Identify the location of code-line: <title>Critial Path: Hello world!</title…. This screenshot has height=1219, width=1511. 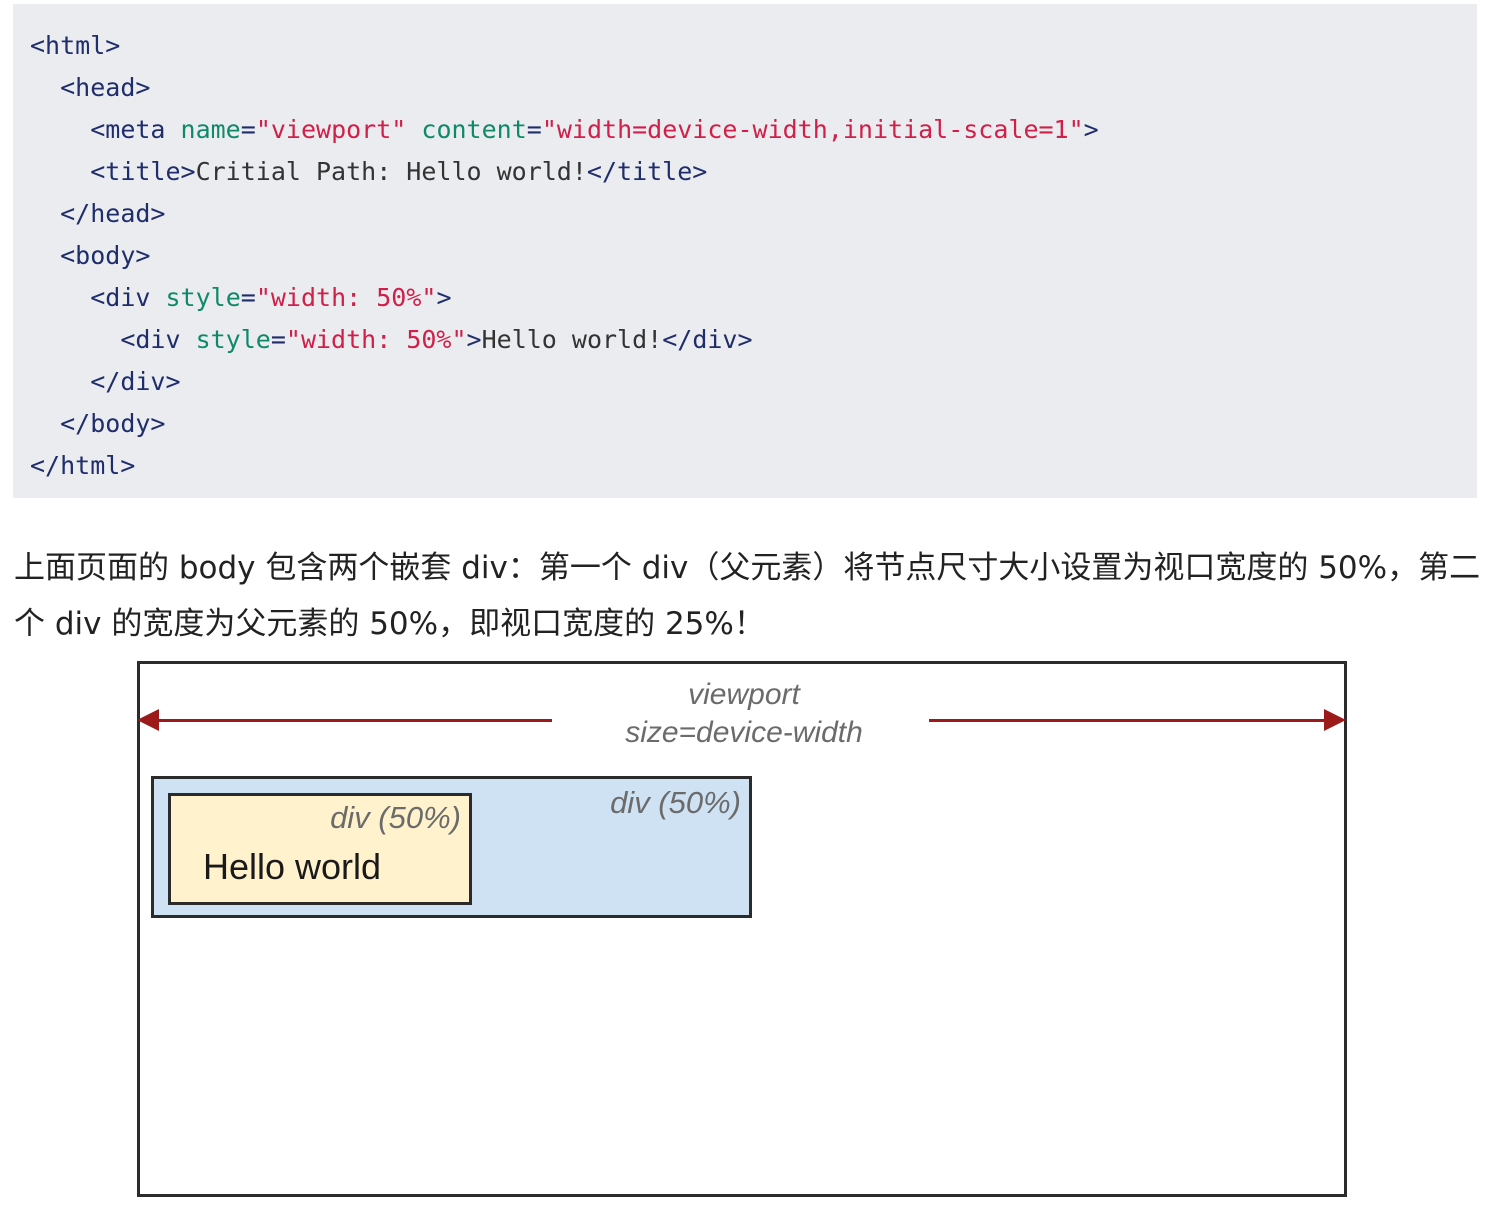
(745, 172).